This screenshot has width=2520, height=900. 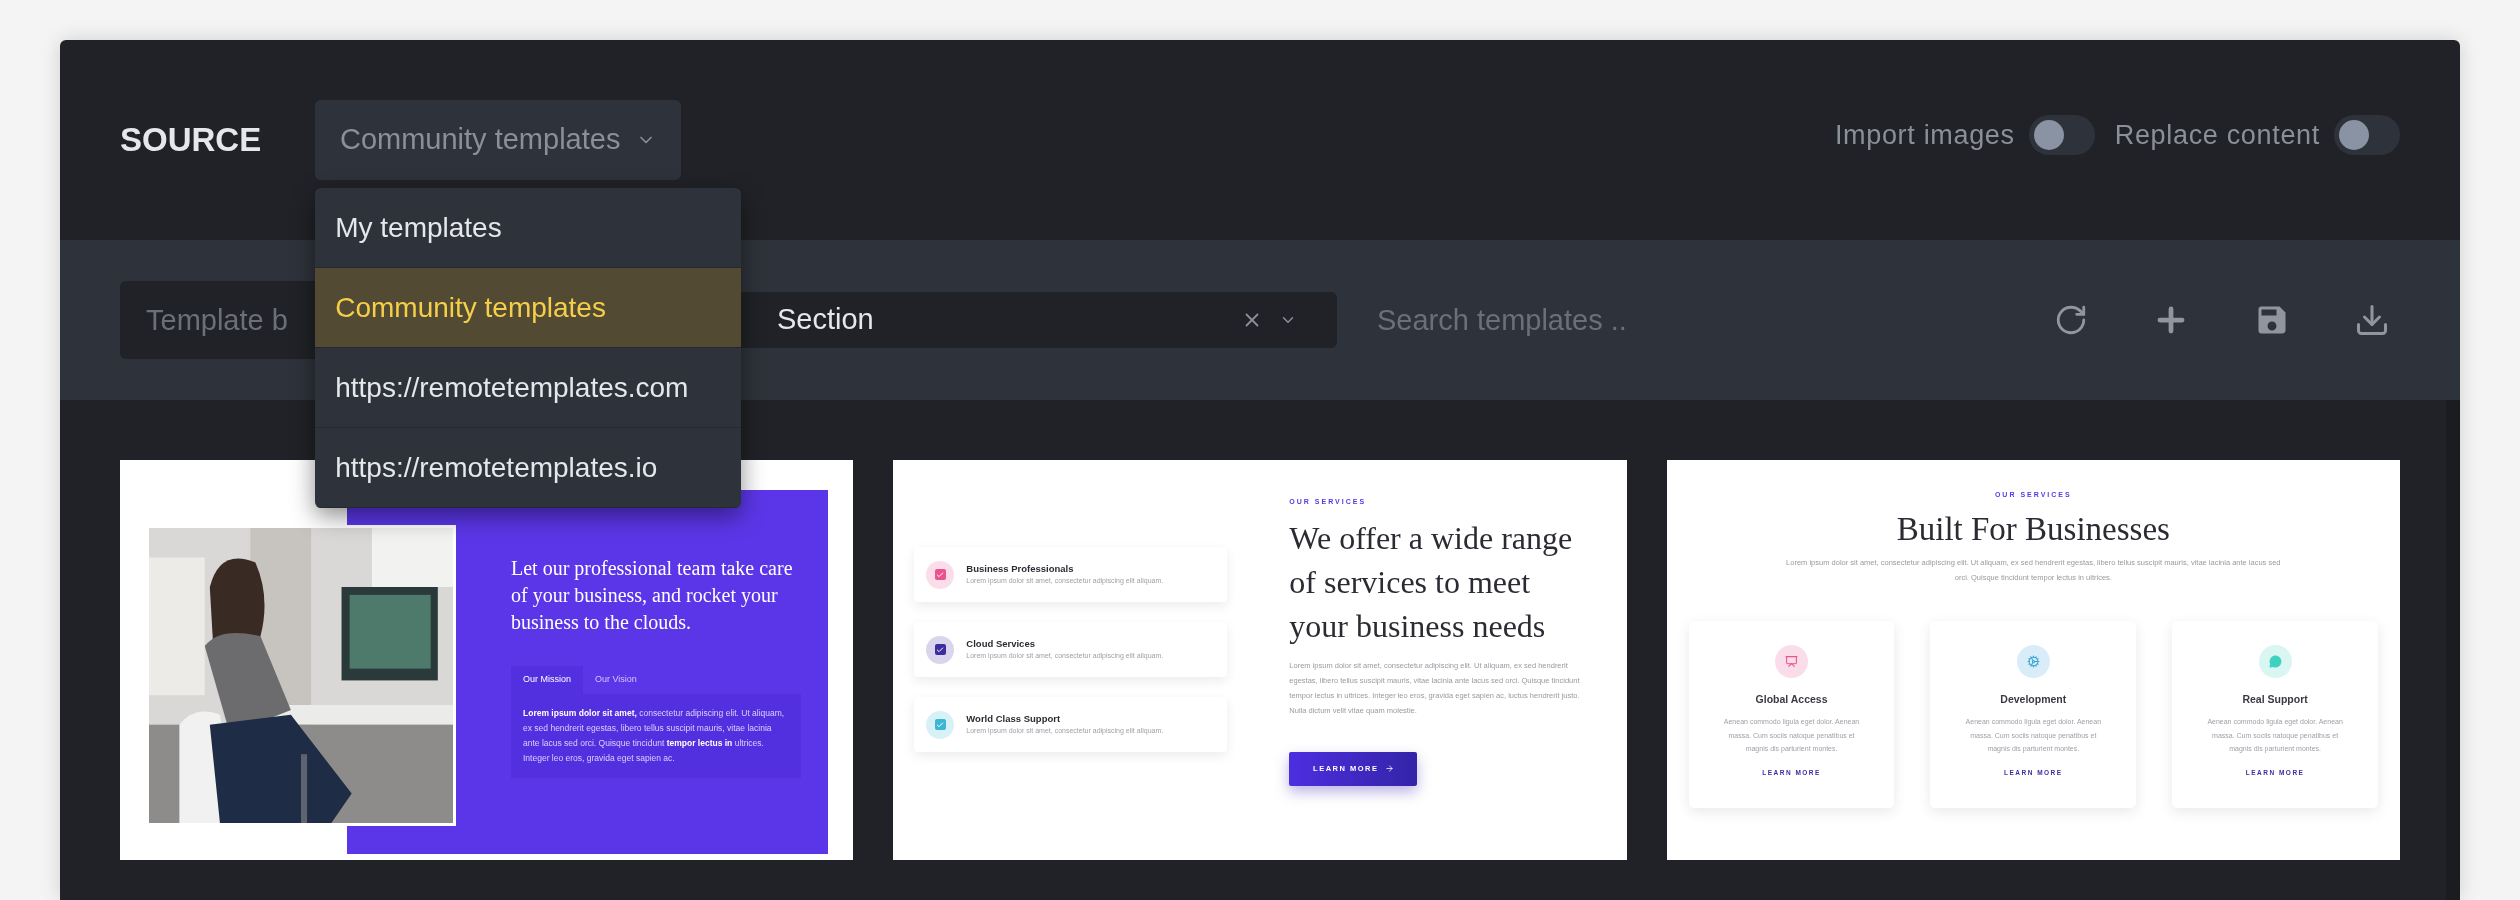 I want to click on tab: Our Vision, so click(x=616, y=680).